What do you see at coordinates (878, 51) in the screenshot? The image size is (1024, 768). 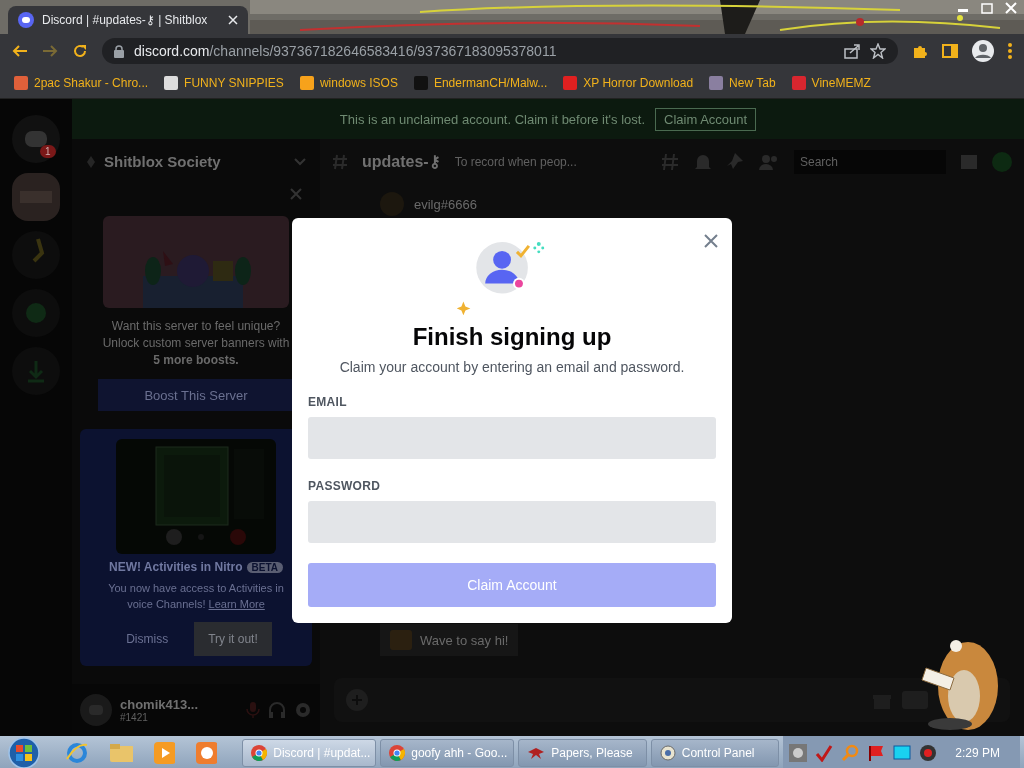 I see `star-icon` at bounding box center [878, 51].